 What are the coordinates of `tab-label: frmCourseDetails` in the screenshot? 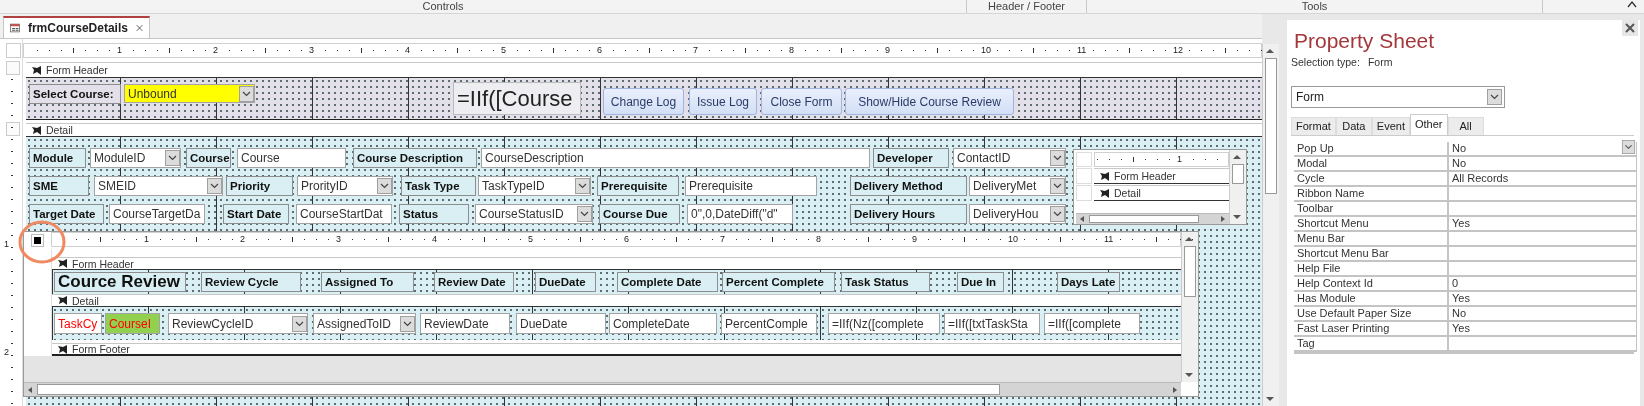 It's located at (77, 28).